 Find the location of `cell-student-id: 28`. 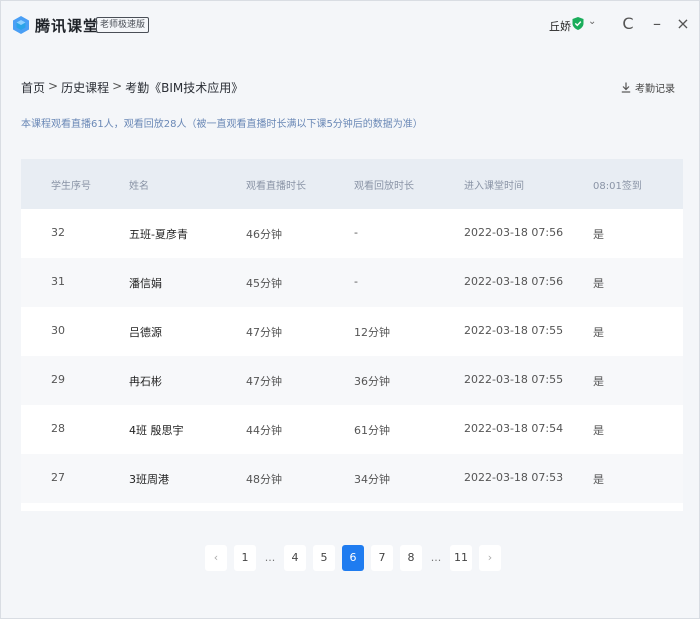

cell-student-id: 28 is located at coordinates (58, 428).